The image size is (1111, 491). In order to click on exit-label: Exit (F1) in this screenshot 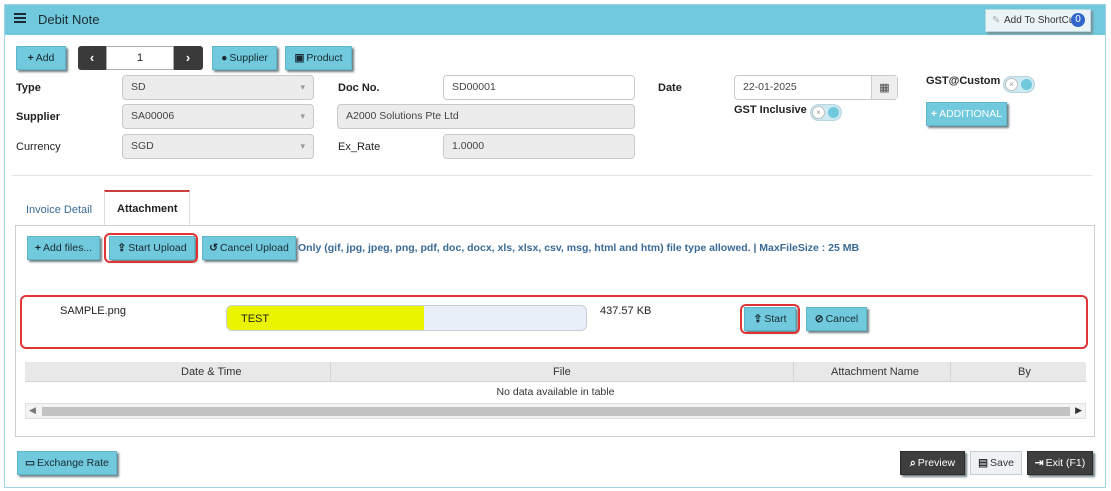, I will do `click(1065, 463)`.